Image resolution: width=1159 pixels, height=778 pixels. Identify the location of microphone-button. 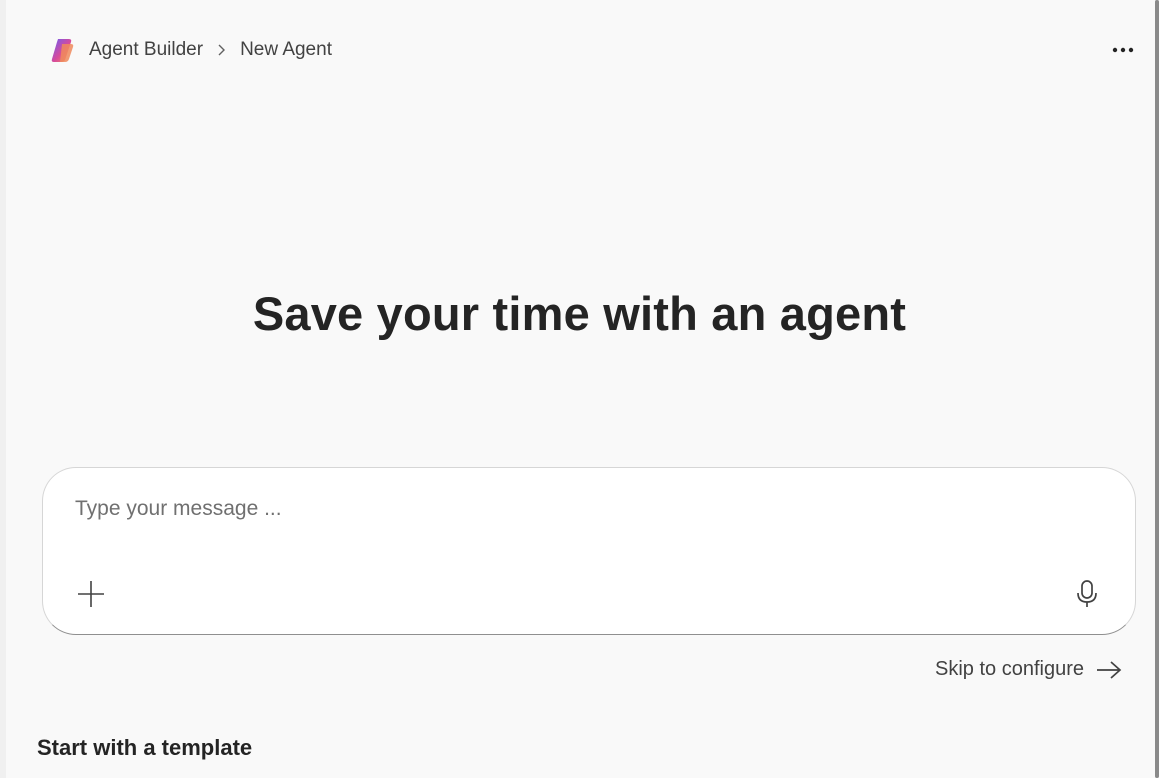
(1087, 594).